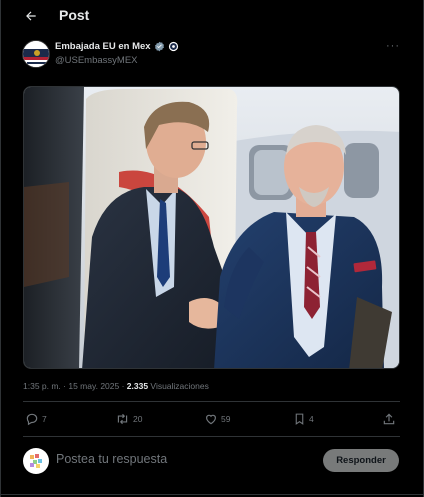 The image size is (424, 497). I want to click on author-avatar, so click(36, 54).